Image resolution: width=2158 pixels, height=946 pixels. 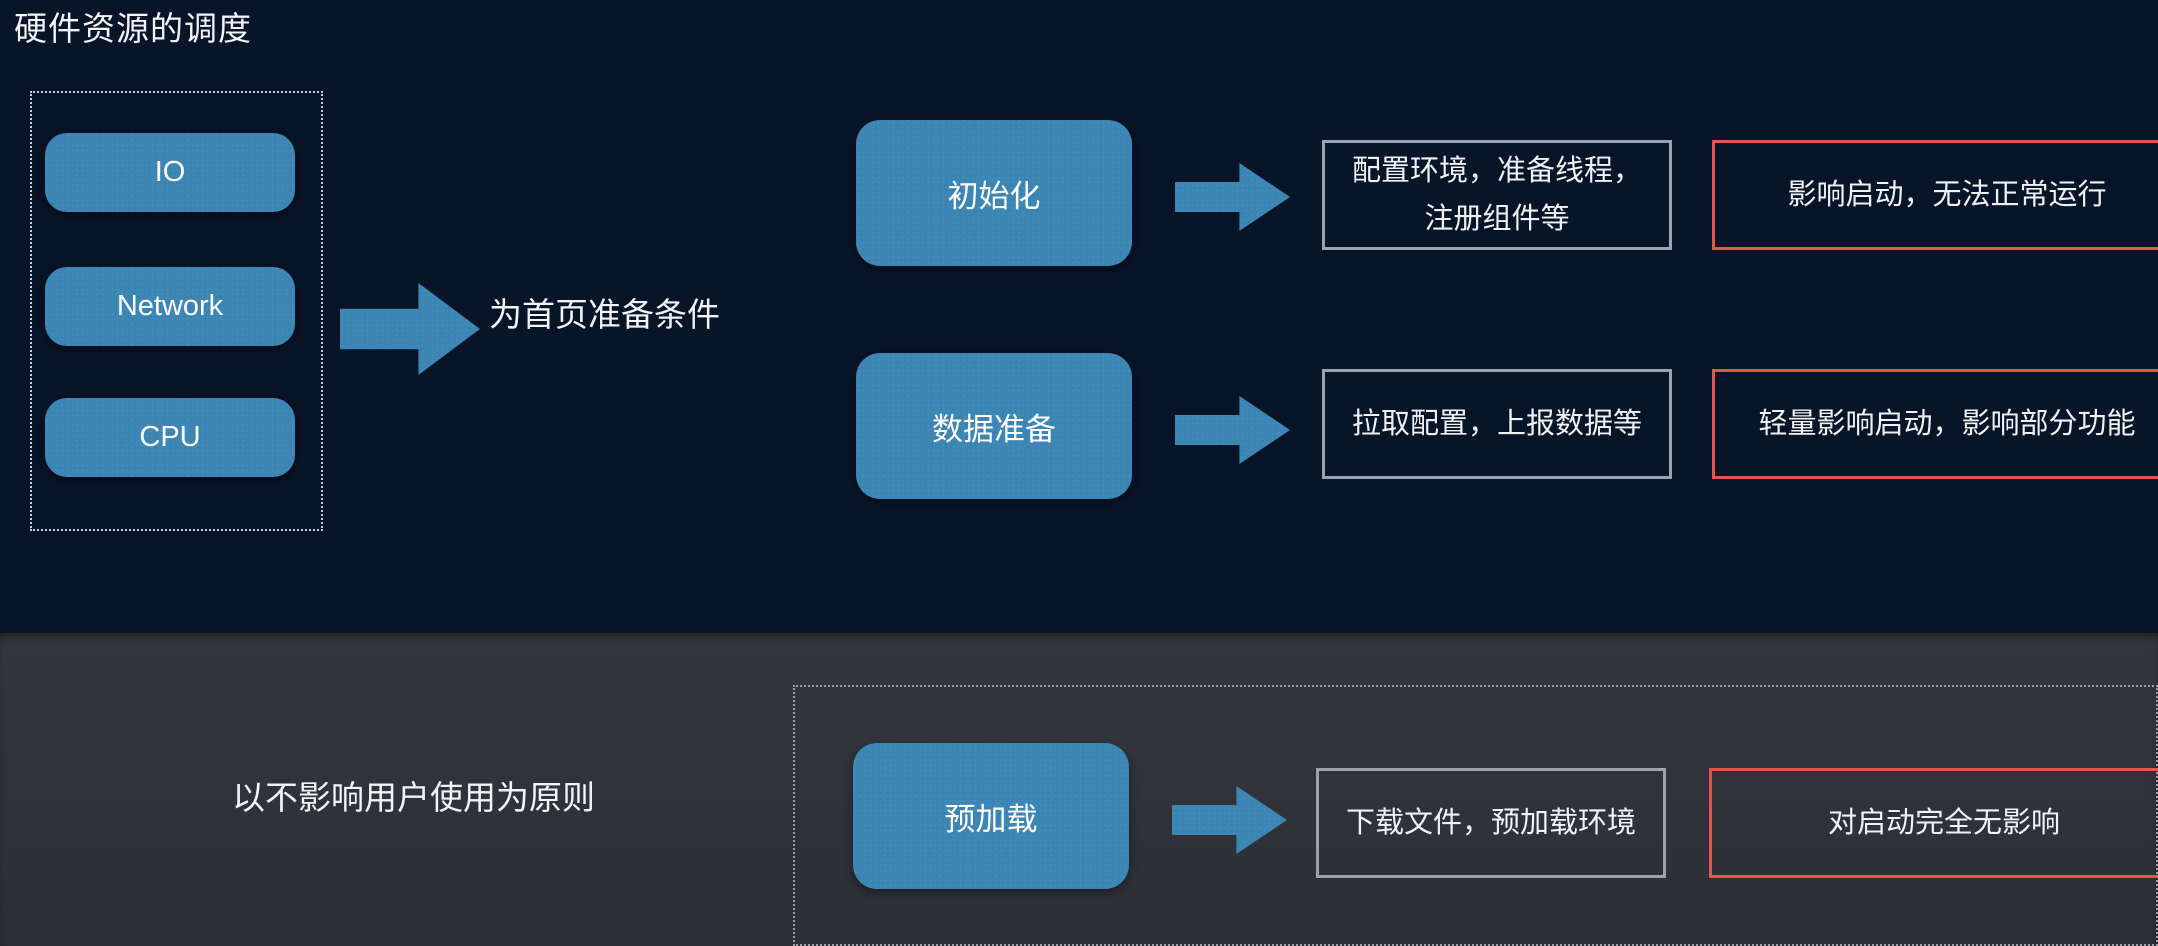 I want to click on stage-chip-preload: 预加载, so click(x=991, y=816).